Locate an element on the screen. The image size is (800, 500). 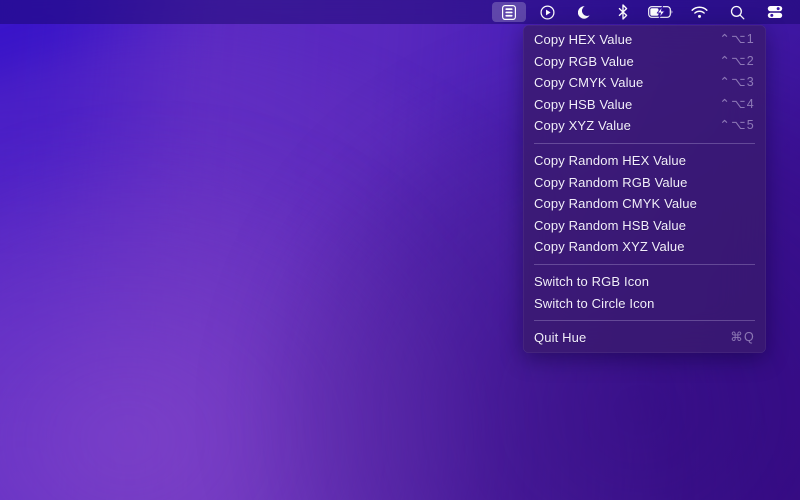
menu-group-application: Quit Hue ⌘Q is located at coordinates (644, 338).